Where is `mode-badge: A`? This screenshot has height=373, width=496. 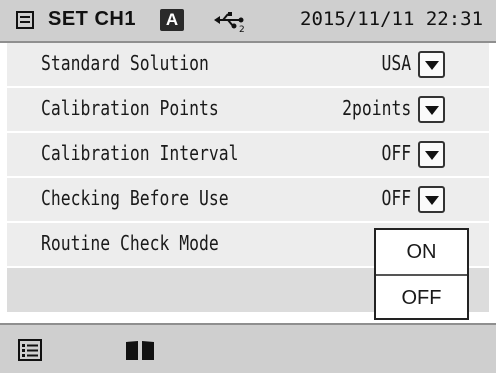 mode-badge: A is located at coordinates (172, 20).